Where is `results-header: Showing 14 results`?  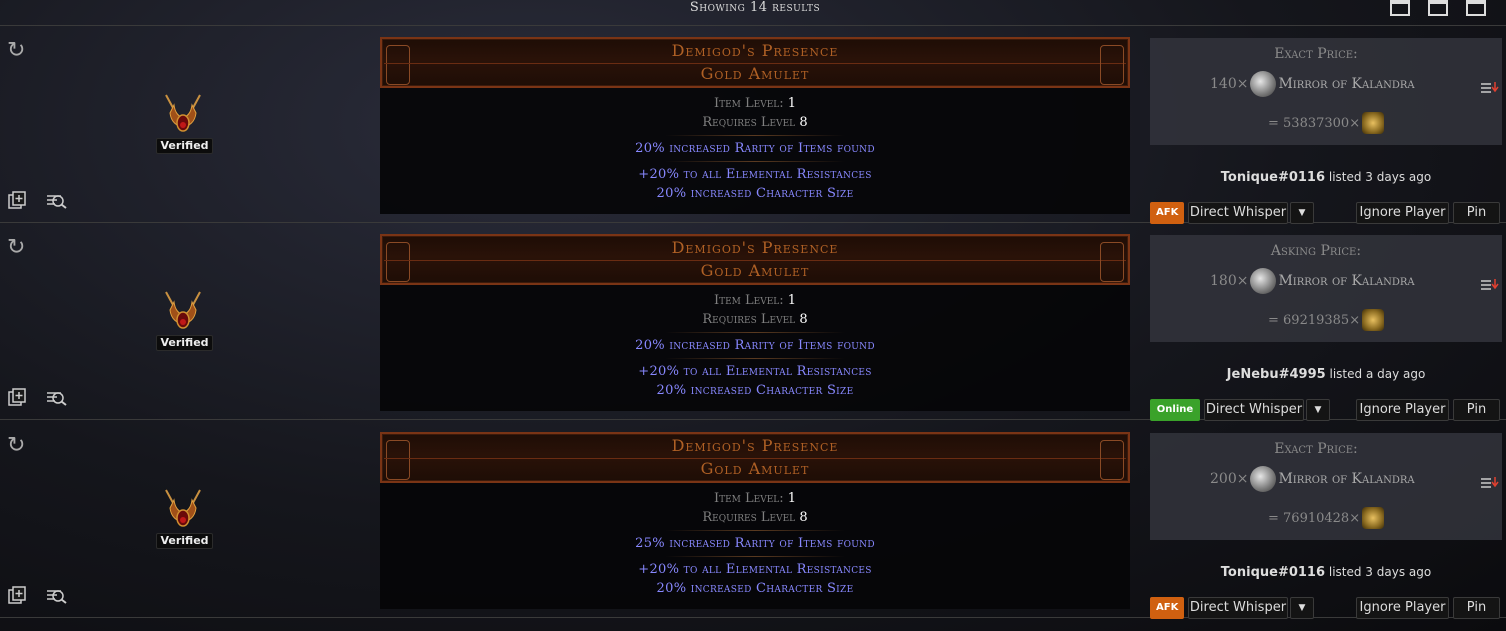
results-header: Showing 14 results is located at coordinates (753, 13).